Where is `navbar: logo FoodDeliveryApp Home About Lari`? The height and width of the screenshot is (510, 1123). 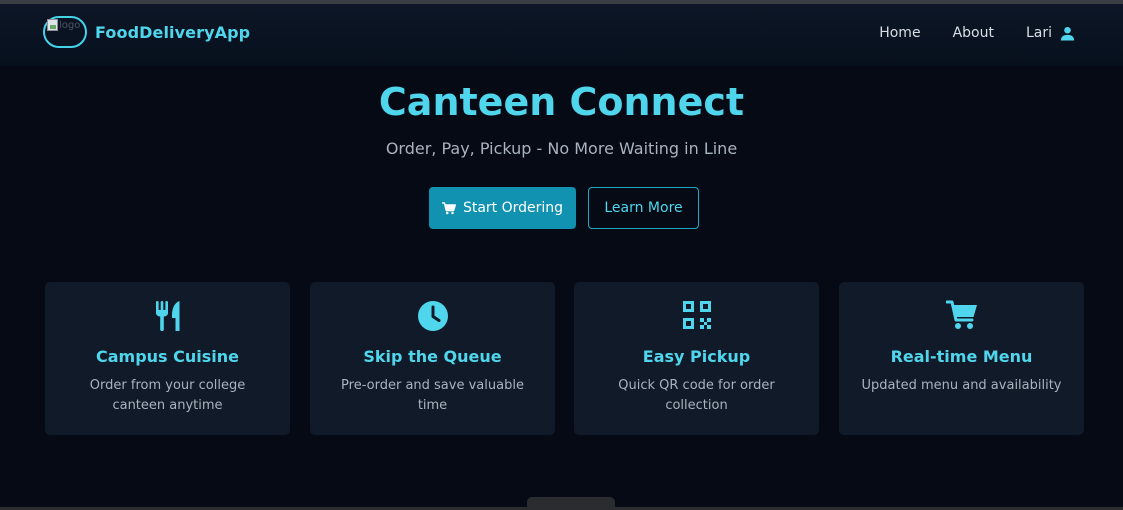 navbar: logo FoodDeliveryApp Home About Lari is located at coordinates (561, 35).